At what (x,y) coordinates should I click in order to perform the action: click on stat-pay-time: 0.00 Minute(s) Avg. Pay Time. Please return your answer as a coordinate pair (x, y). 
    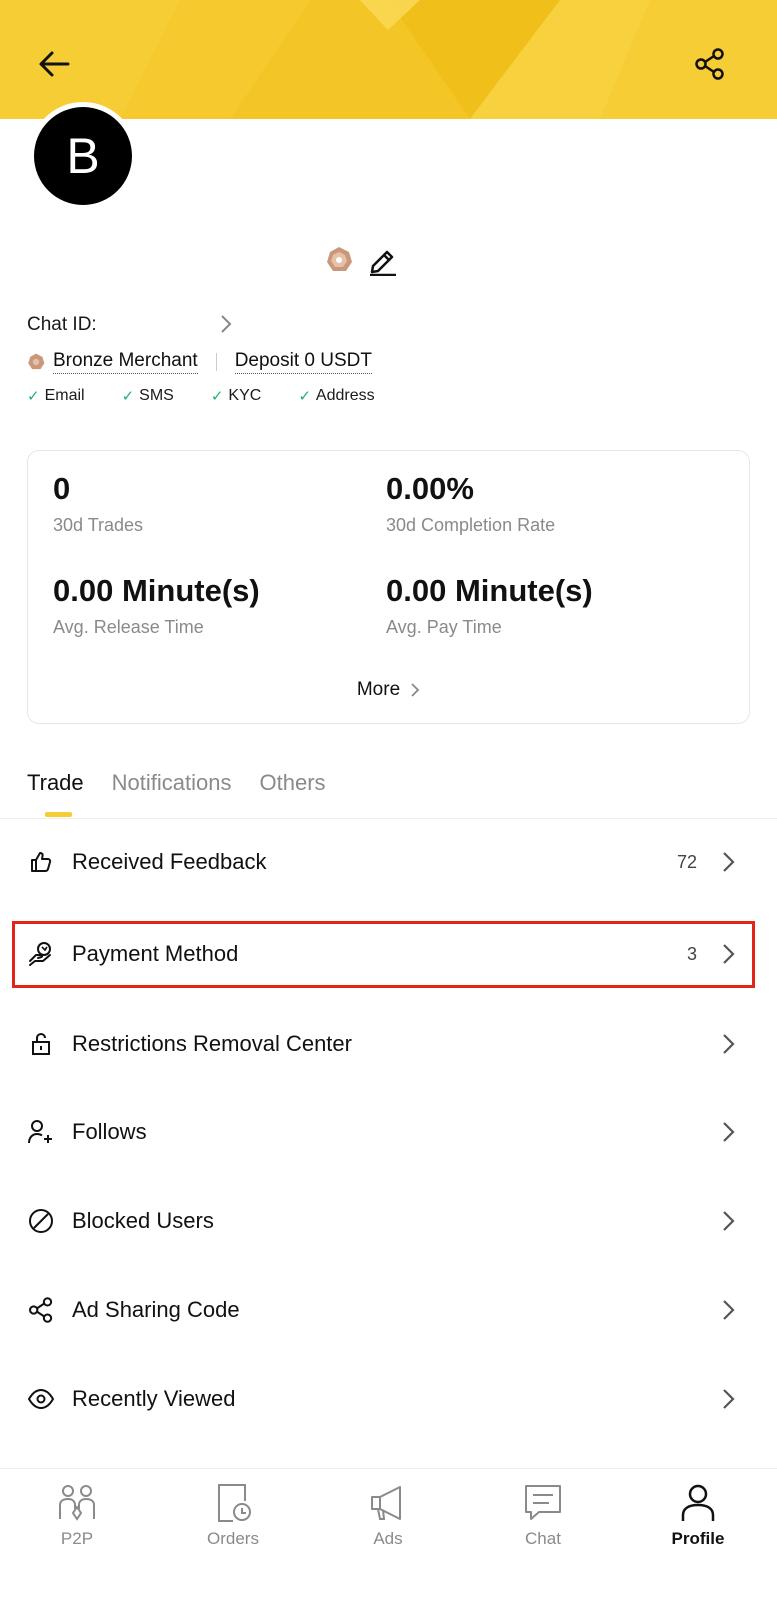
    Looking at the image, I should click on (489, 605).